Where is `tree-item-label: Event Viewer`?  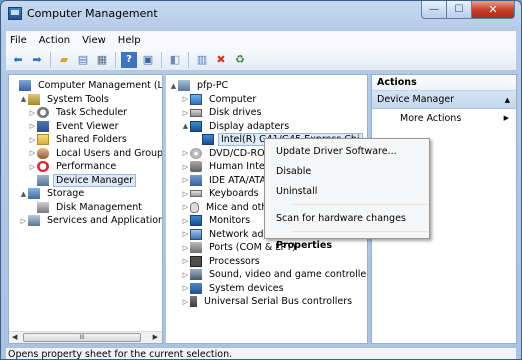
tree-item-label: Event Viewer is located at coordinates (87, 126).